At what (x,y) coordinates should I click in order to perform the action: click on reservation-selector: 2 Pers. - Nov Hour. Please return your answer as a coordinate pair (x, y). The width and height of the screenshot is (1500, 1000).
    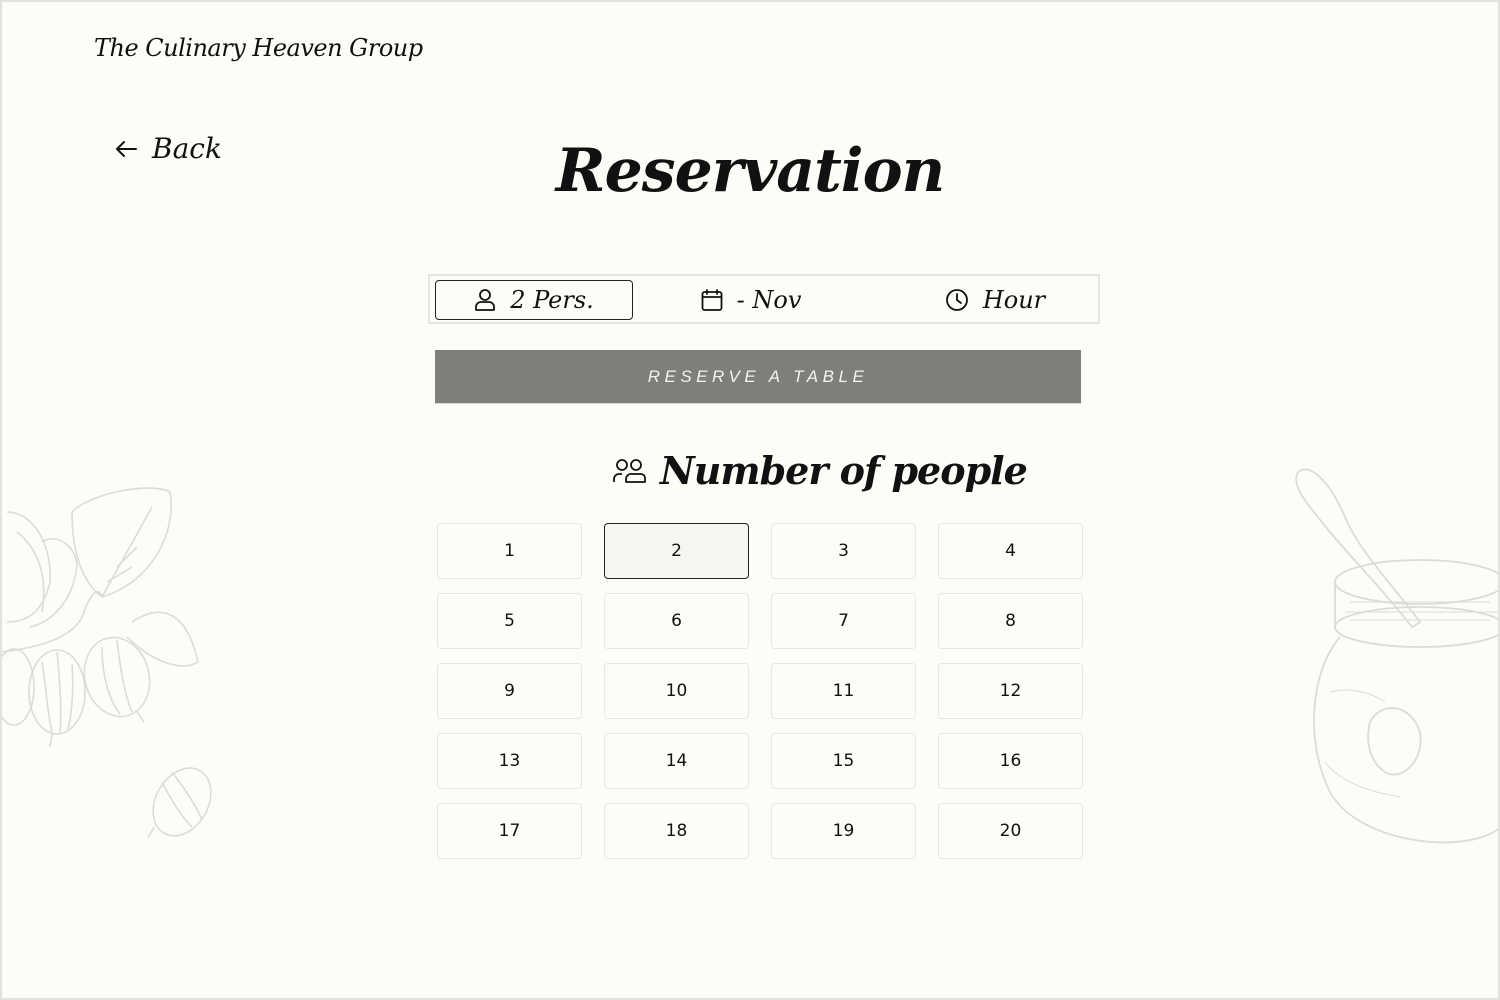
    Looking at the image, I should click on (764, 299).